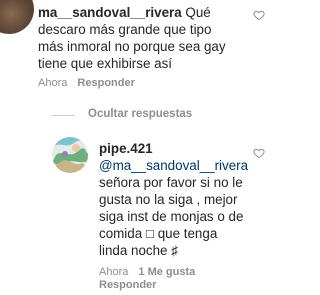  Describe the element at coordinates (168, 199) in the screenshot. I see `reply-text-line: gusta no la siga , mejor` at that location.